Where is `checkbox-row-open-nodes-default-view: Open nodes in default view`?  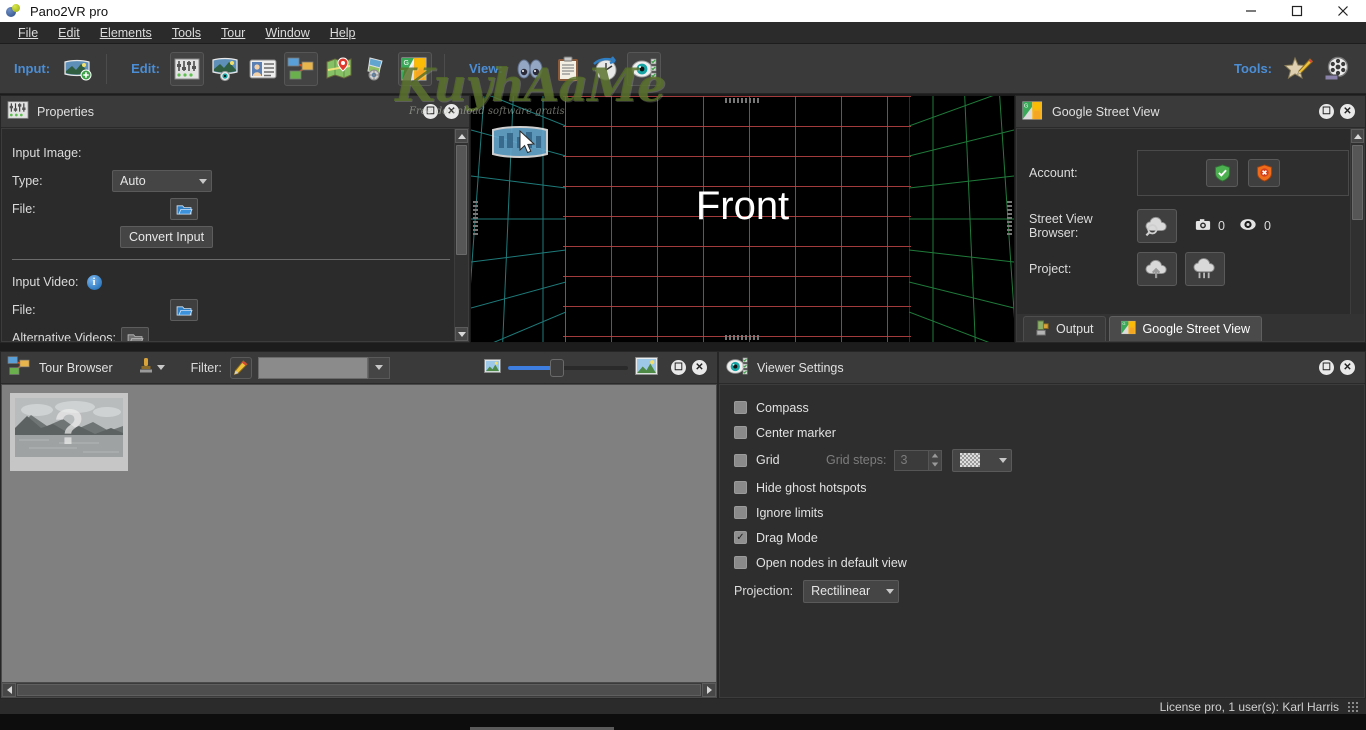 checkbox-row-open-nodes-default-view: Open nodes in default view is located at coordinates (1049, 562).